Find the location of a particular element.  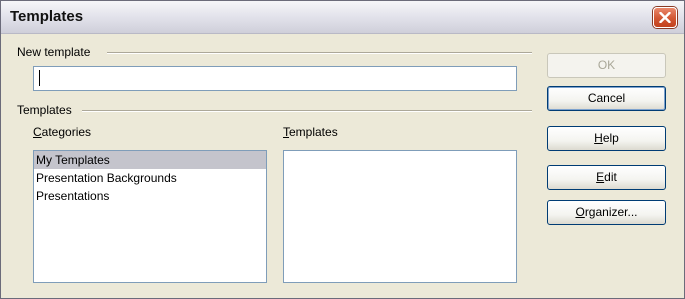

new-template-section-label: New template is located at coordinates (54, 52).